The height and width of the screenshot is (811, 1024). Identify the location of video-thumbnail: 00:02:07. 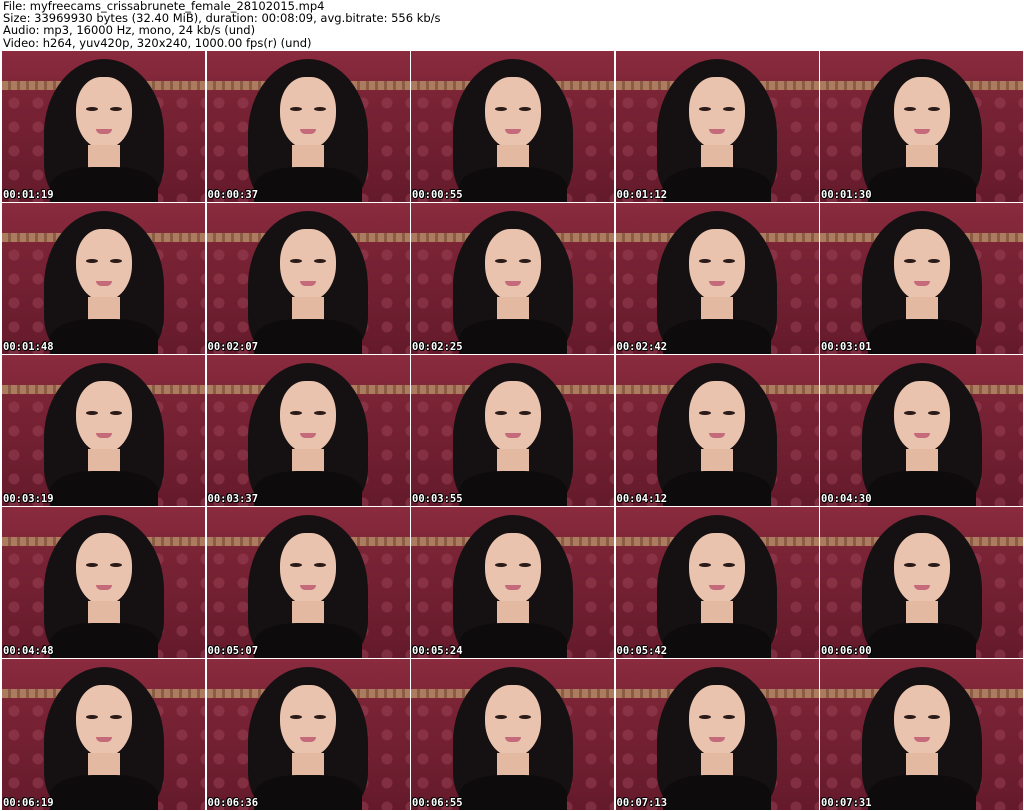
(308, 278).